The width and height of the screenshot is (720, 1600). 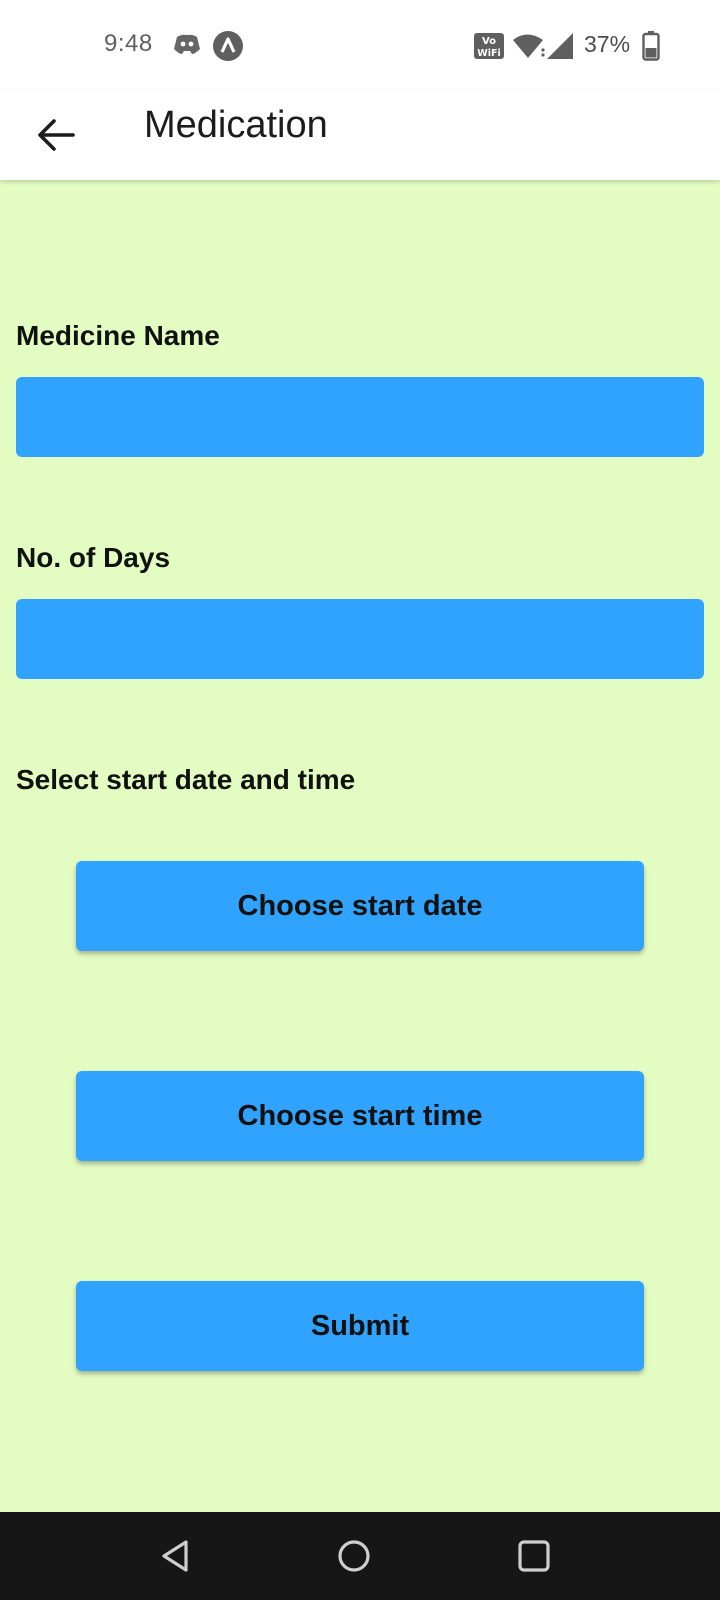 I want to click on choose-start-date-button: Choose start date, so click(x=360, y=906).